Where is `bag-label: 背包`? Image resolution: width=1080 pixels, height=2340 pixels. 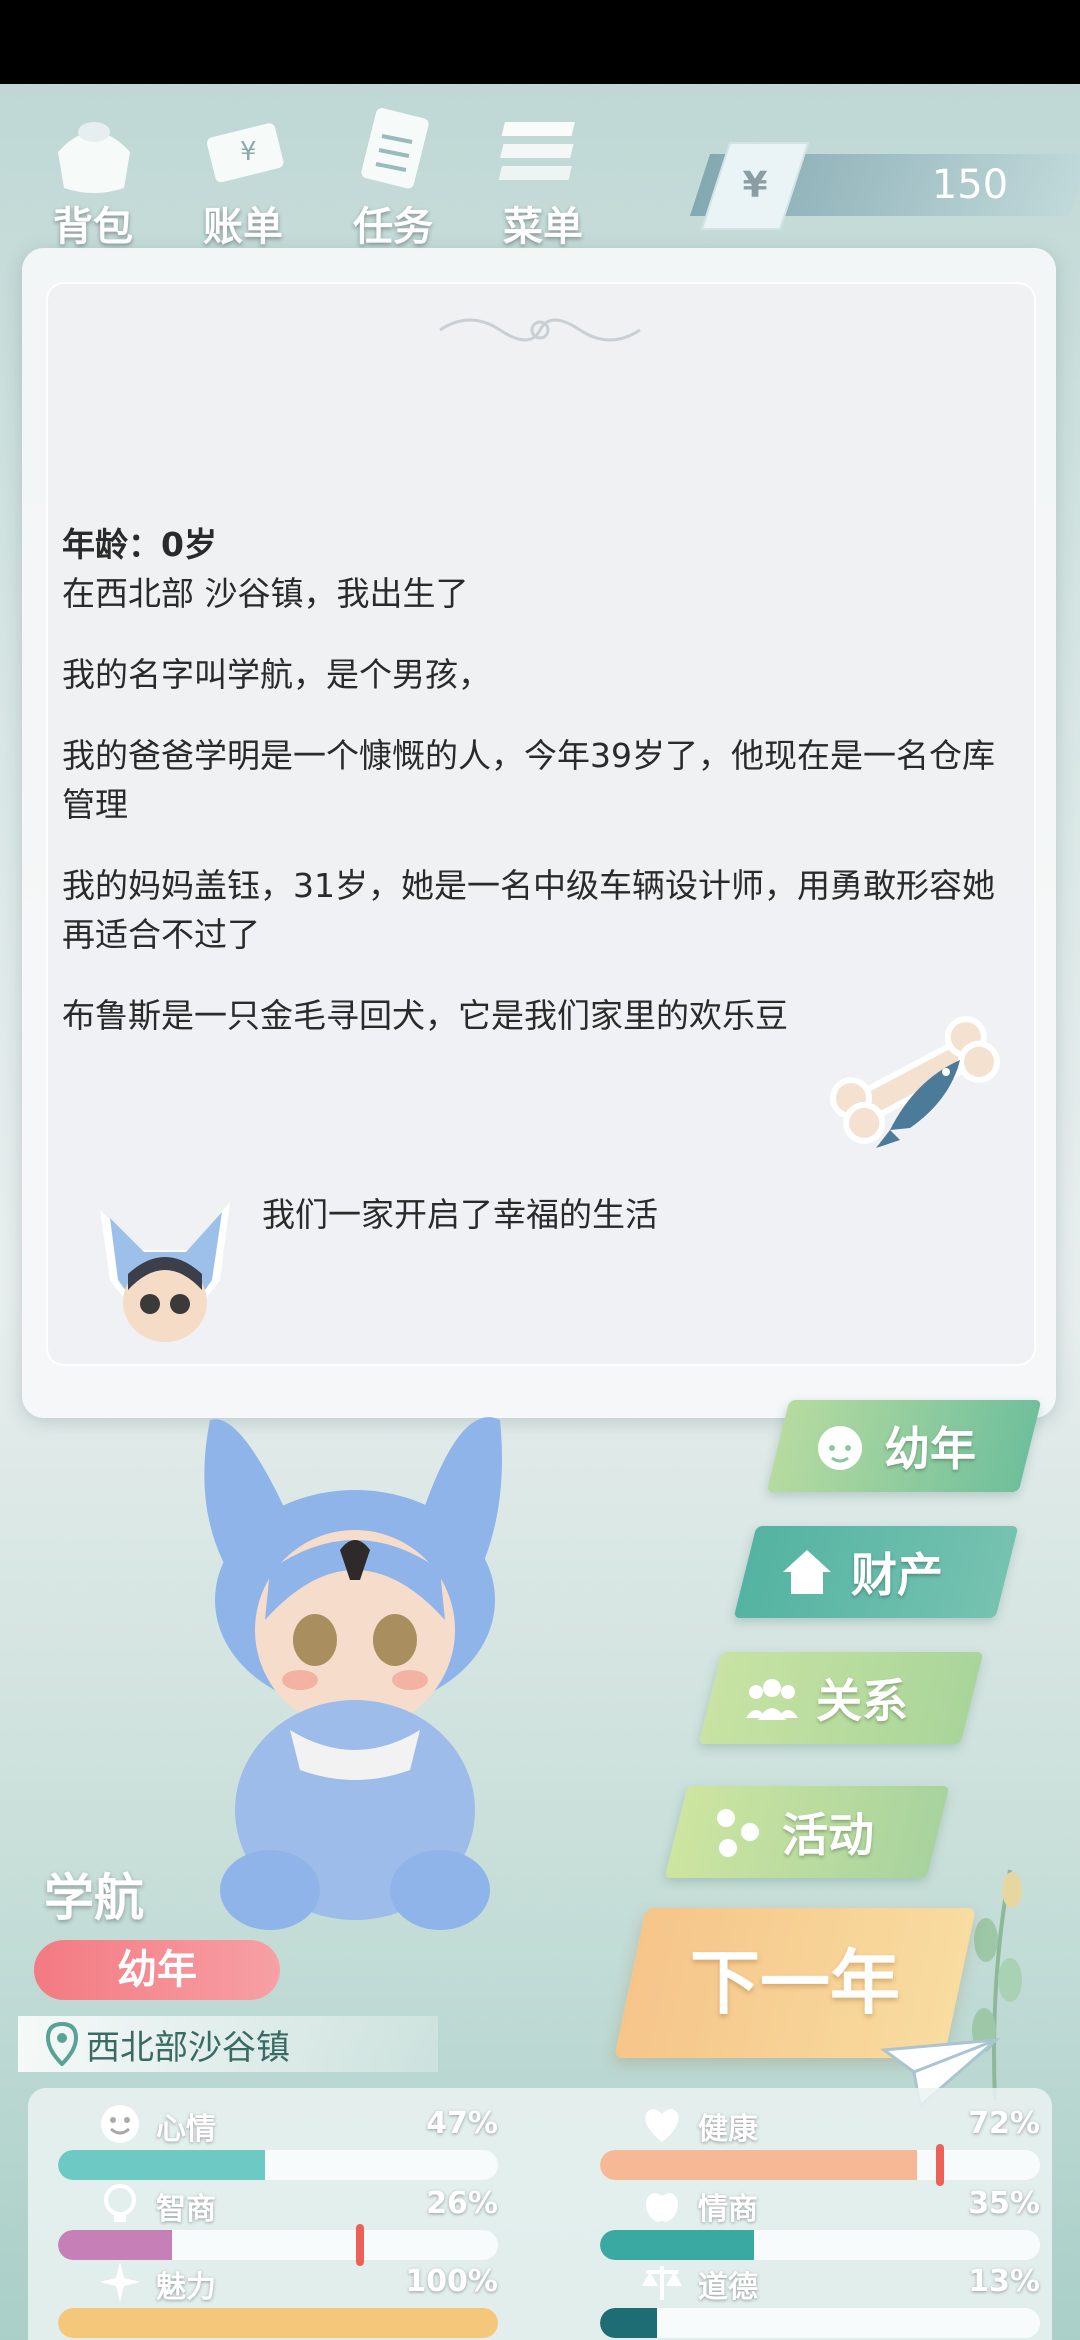 bag-label: 背包 is located at coordinates (93, 227).